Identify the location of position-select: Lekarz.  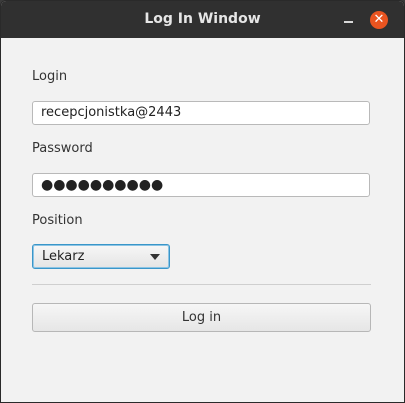
(101, 256).